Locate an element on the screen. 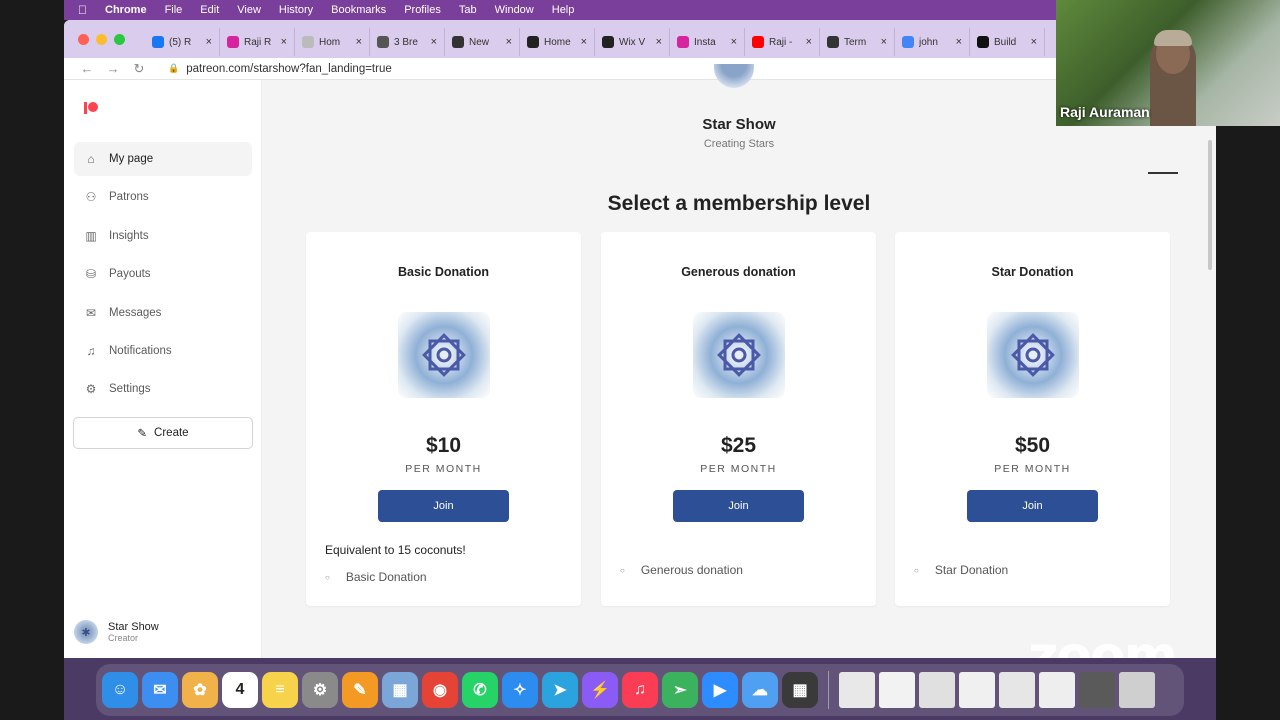 Image resolution: width=1280 pixels, height=720 pixels. browser-tab: 3 Bre × is located at coordinates (407, 42).